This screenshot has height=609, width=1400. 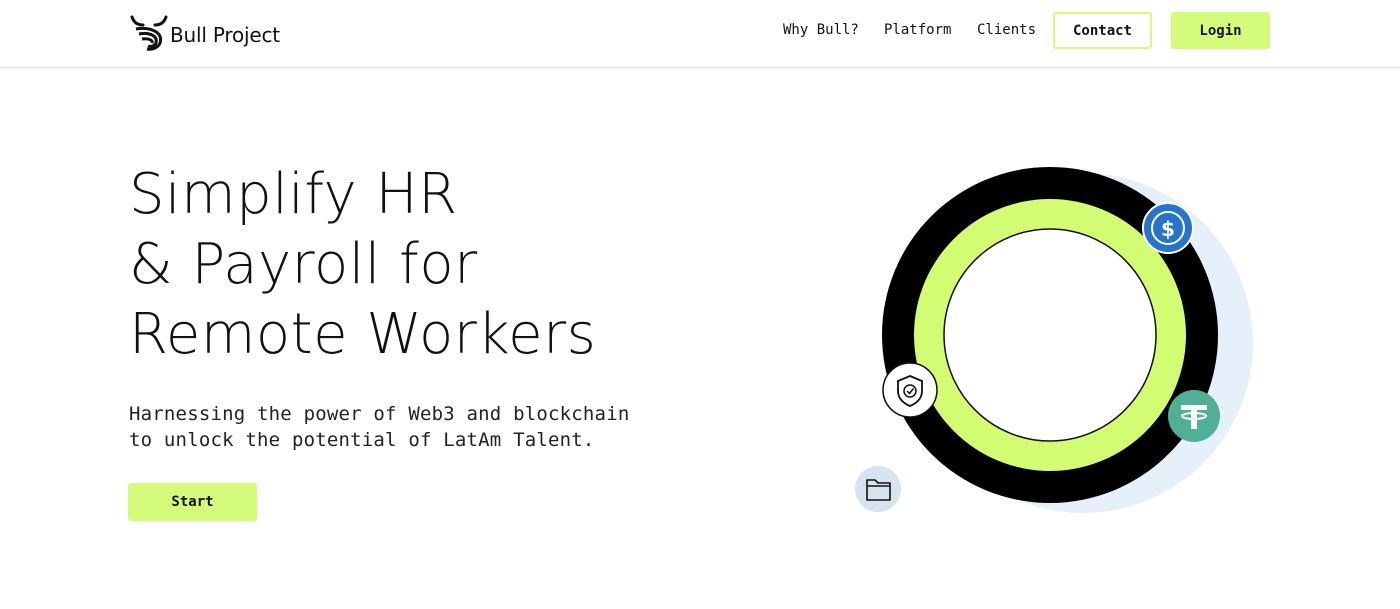 I want to click on hero-subtitle-line: to unlock the potential of LatAm Talent., so click(x=362, y=440).